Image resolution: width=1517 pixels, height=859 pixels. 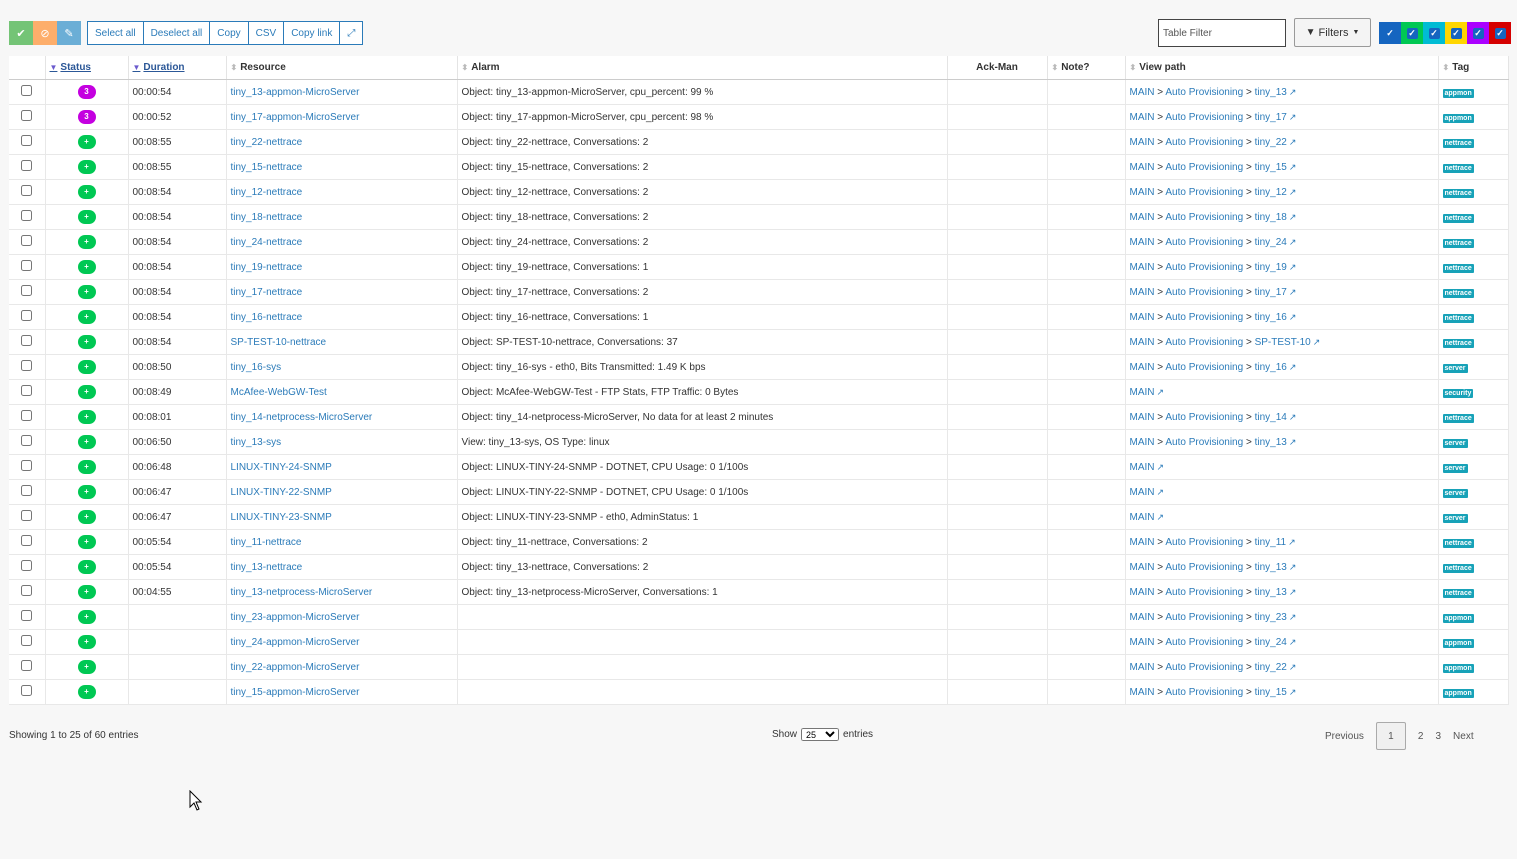 What do you see at coordinates (279, 392) in the screenshot?
I see `resource-link: McAfee-WebGW-Test` at bounding box center [279, 392].